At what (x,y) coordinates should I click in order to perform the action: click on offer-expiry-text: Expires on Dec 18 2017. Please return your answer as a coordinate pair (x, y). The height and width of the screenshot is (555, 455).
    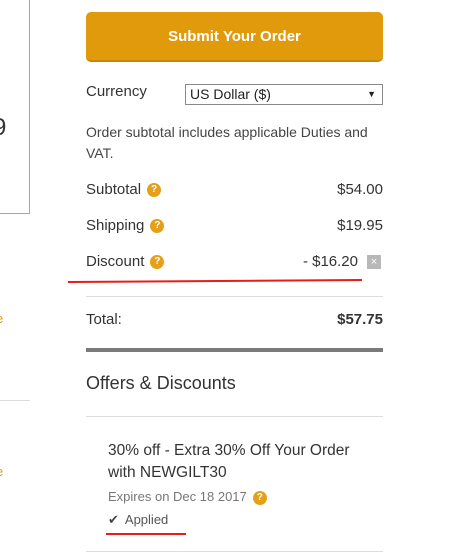
    Looking at the image, I should click on (177, 496).